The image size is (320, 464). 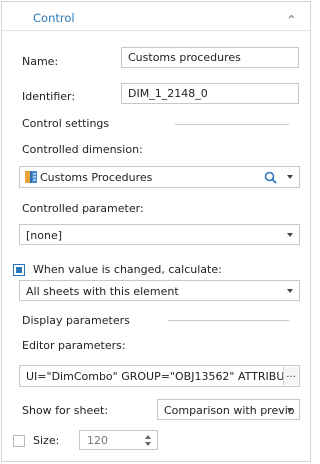 What do you see at coordinates (44, 235) in the screenshot?
I see `controlled-parameter-value: [none]` at bounding box center [44, 235].